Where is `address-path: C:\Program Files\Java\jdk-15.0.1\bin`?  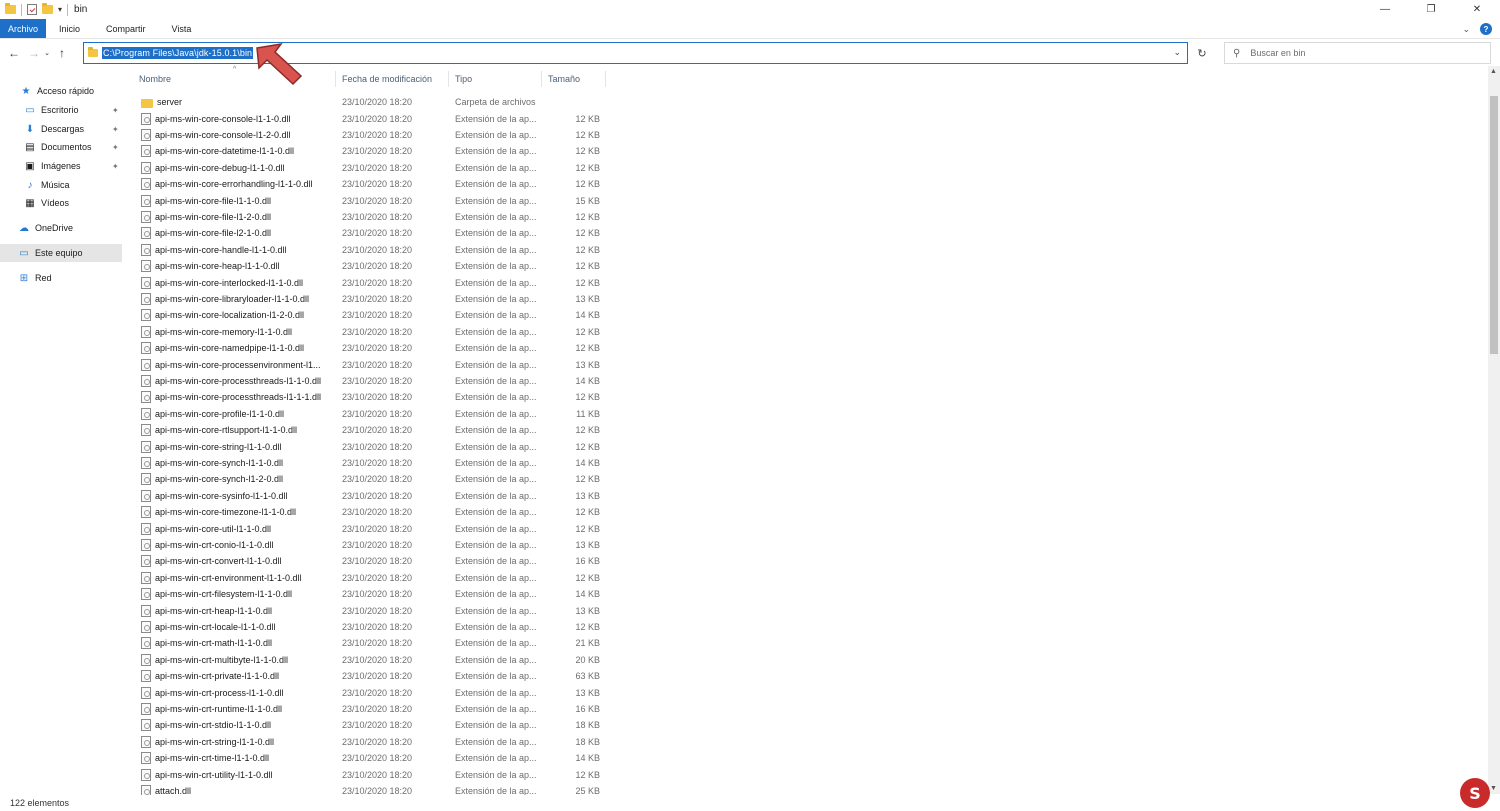 address-path: C:\Program Files\Java\jdk-15.0.1\bin is located at coordinates (178, 53).